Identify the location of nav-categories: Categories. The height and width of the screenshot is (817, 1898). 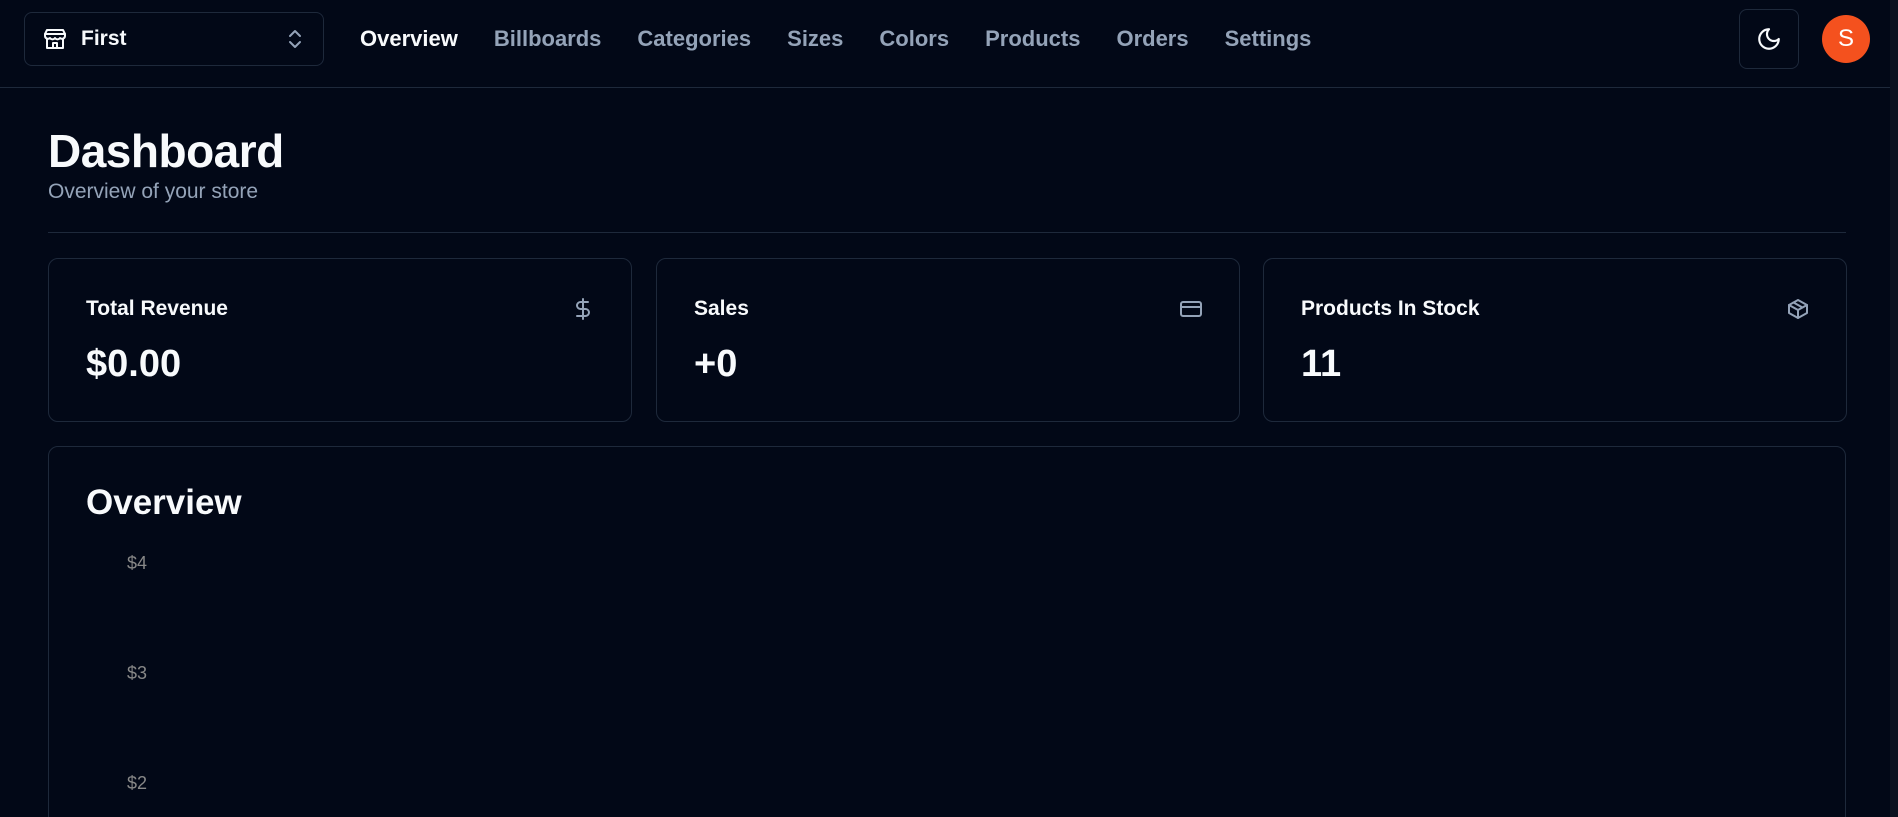
(694, 39).